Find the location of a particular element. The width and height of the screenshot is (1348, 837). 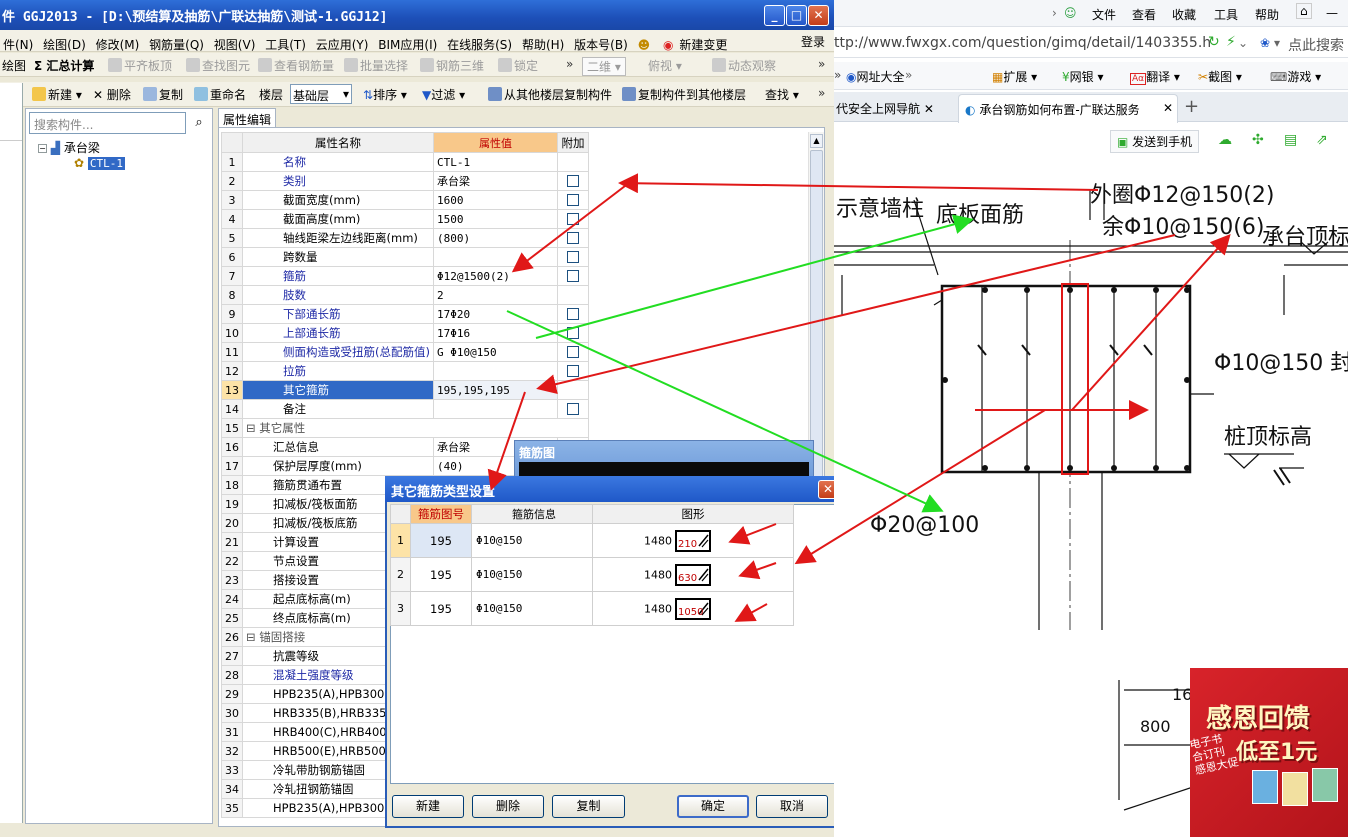

new-button: 新建 ▾ is located at coordinates (57, 94).